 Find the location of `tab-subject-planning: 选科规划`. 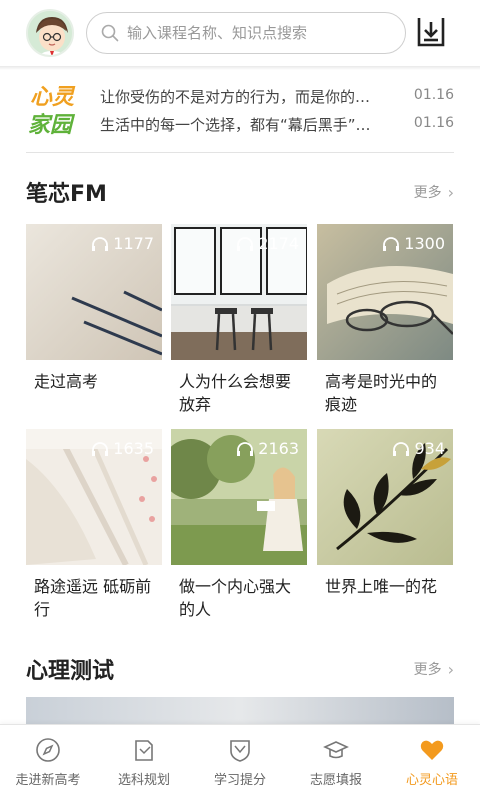

tab-subject-planning: 选科规划 is located at coordinates (144, 762).